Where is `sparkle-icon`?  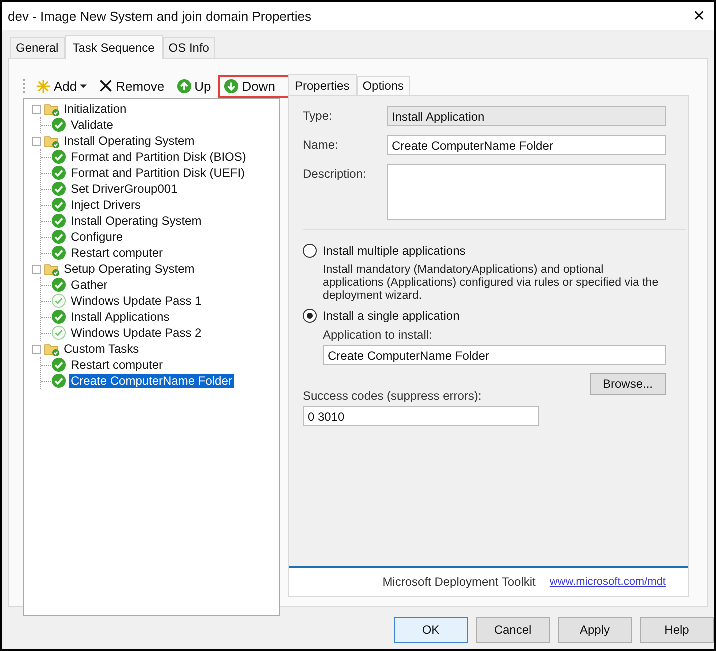
sparkle-icon is located at coordinates (43, 86).